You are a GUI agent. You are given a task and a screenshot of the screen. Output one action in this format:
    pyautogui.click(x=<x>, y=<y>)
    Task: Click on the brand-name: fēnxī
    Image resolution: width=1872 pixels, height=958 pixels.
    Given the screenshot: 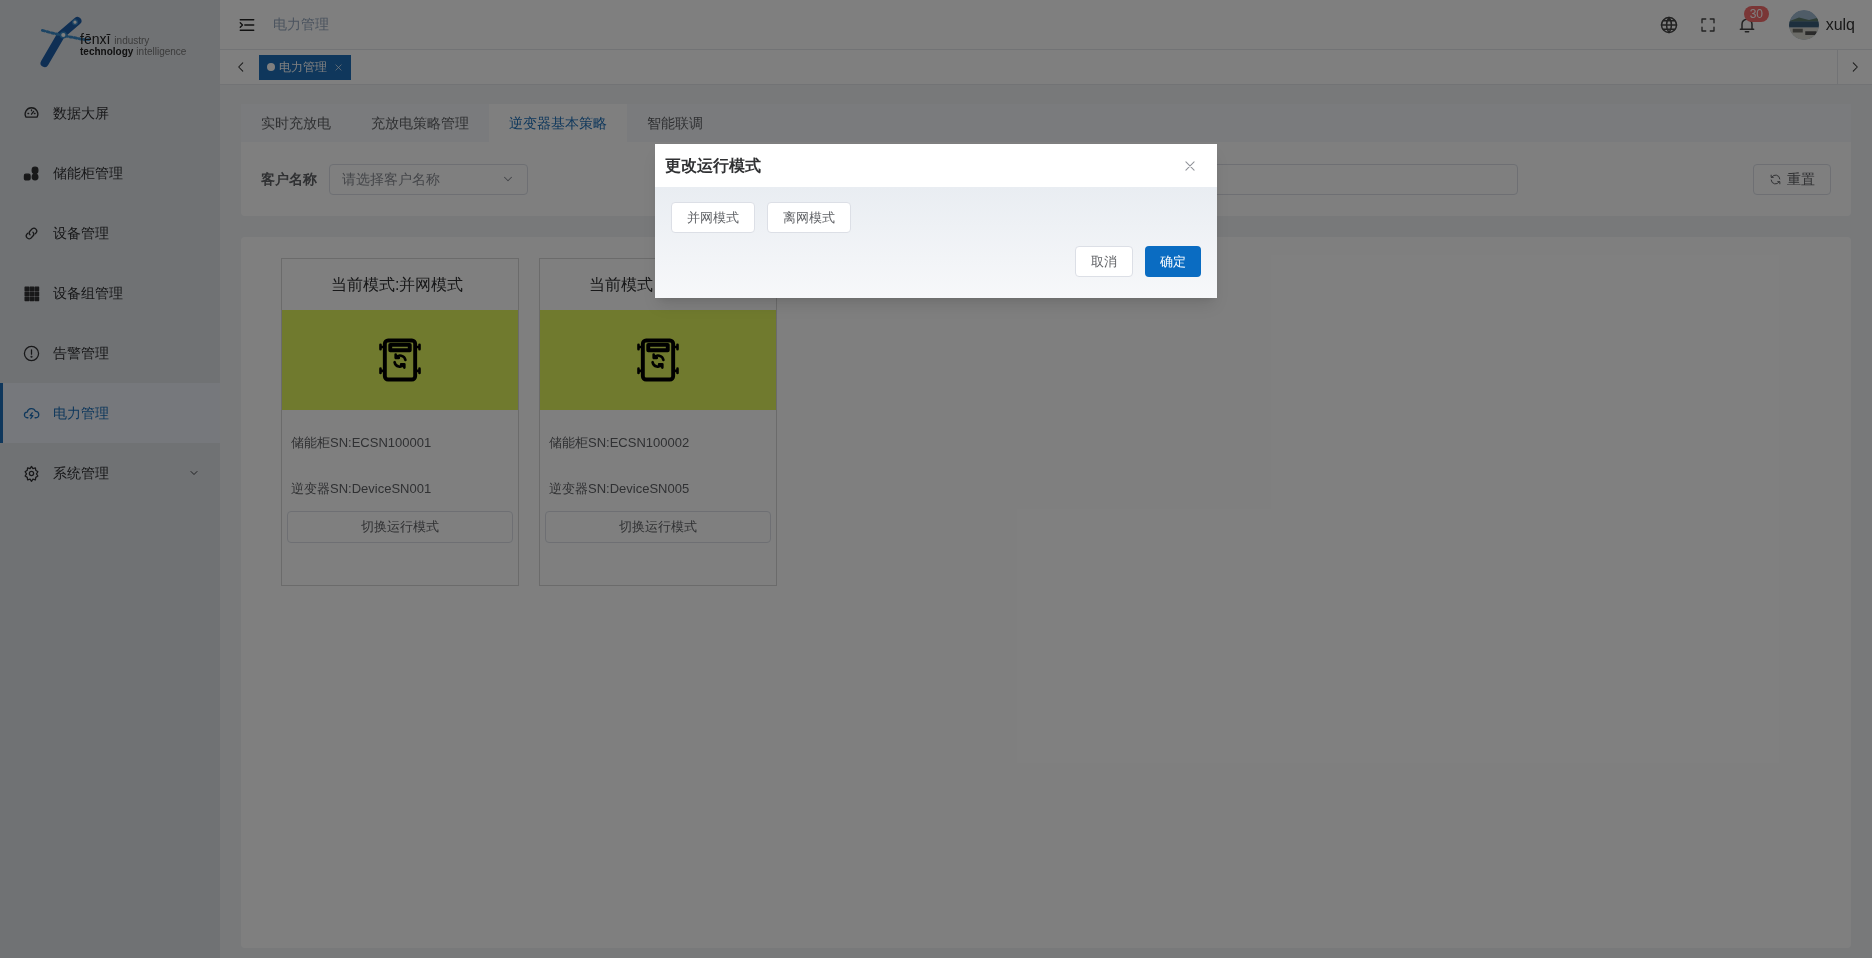 What is the action you would take?
    pyautogui.click(x=95, y=39)
    